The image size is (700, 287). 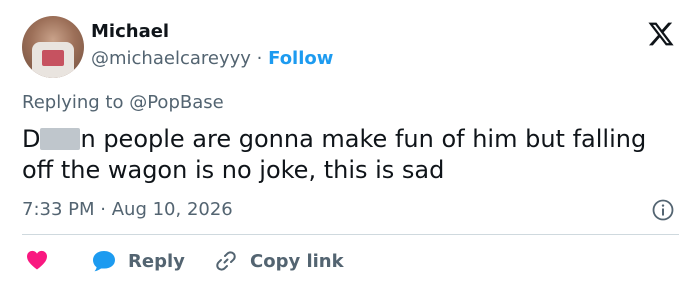 What do you see at coordinates (176, 102) in the screenshot?
I see `replying-to-mention: @PopBase` at bounding box center [176, 102].